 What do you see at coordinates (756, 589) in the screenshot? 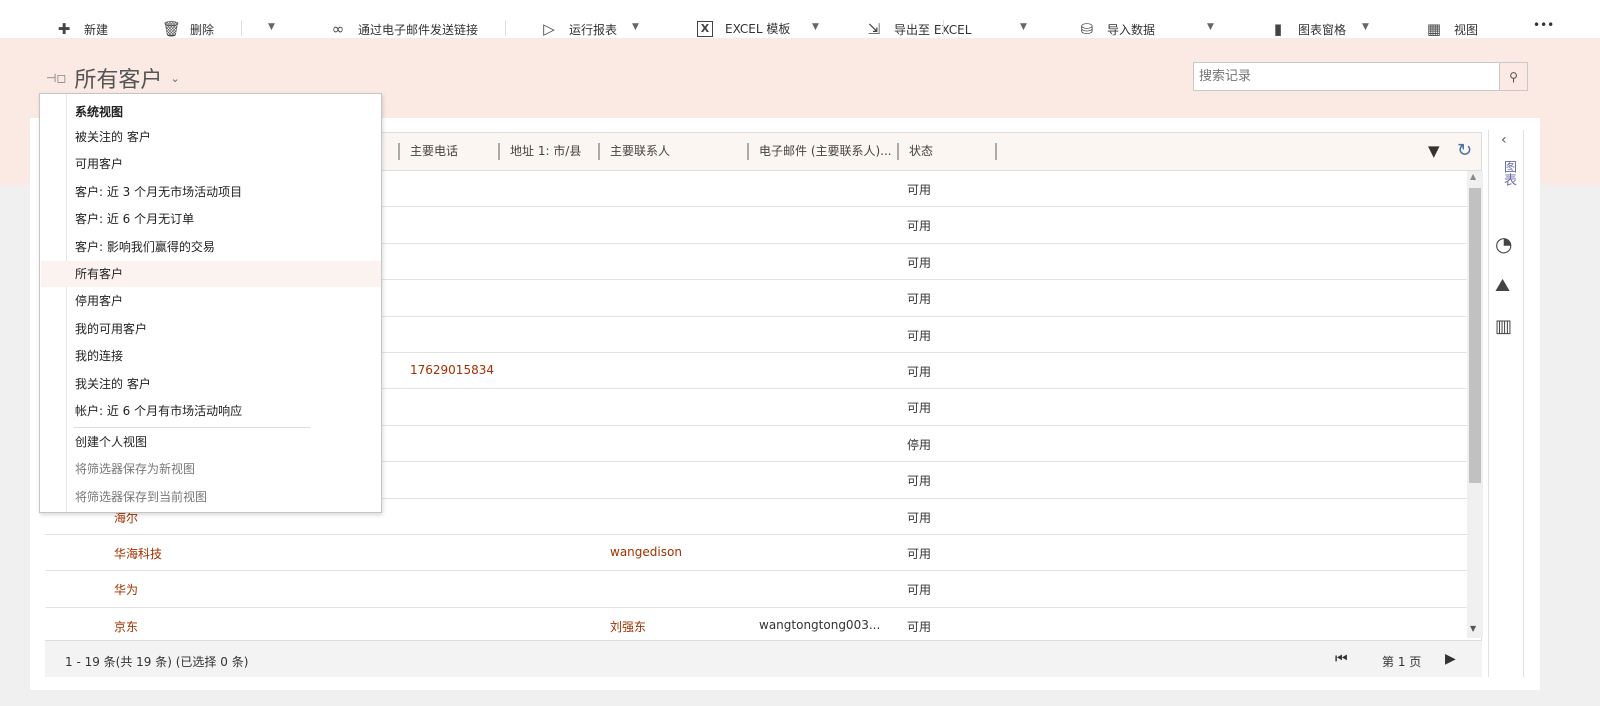
I see `table-row: 华为 可用` at bounding box center [756, 589].